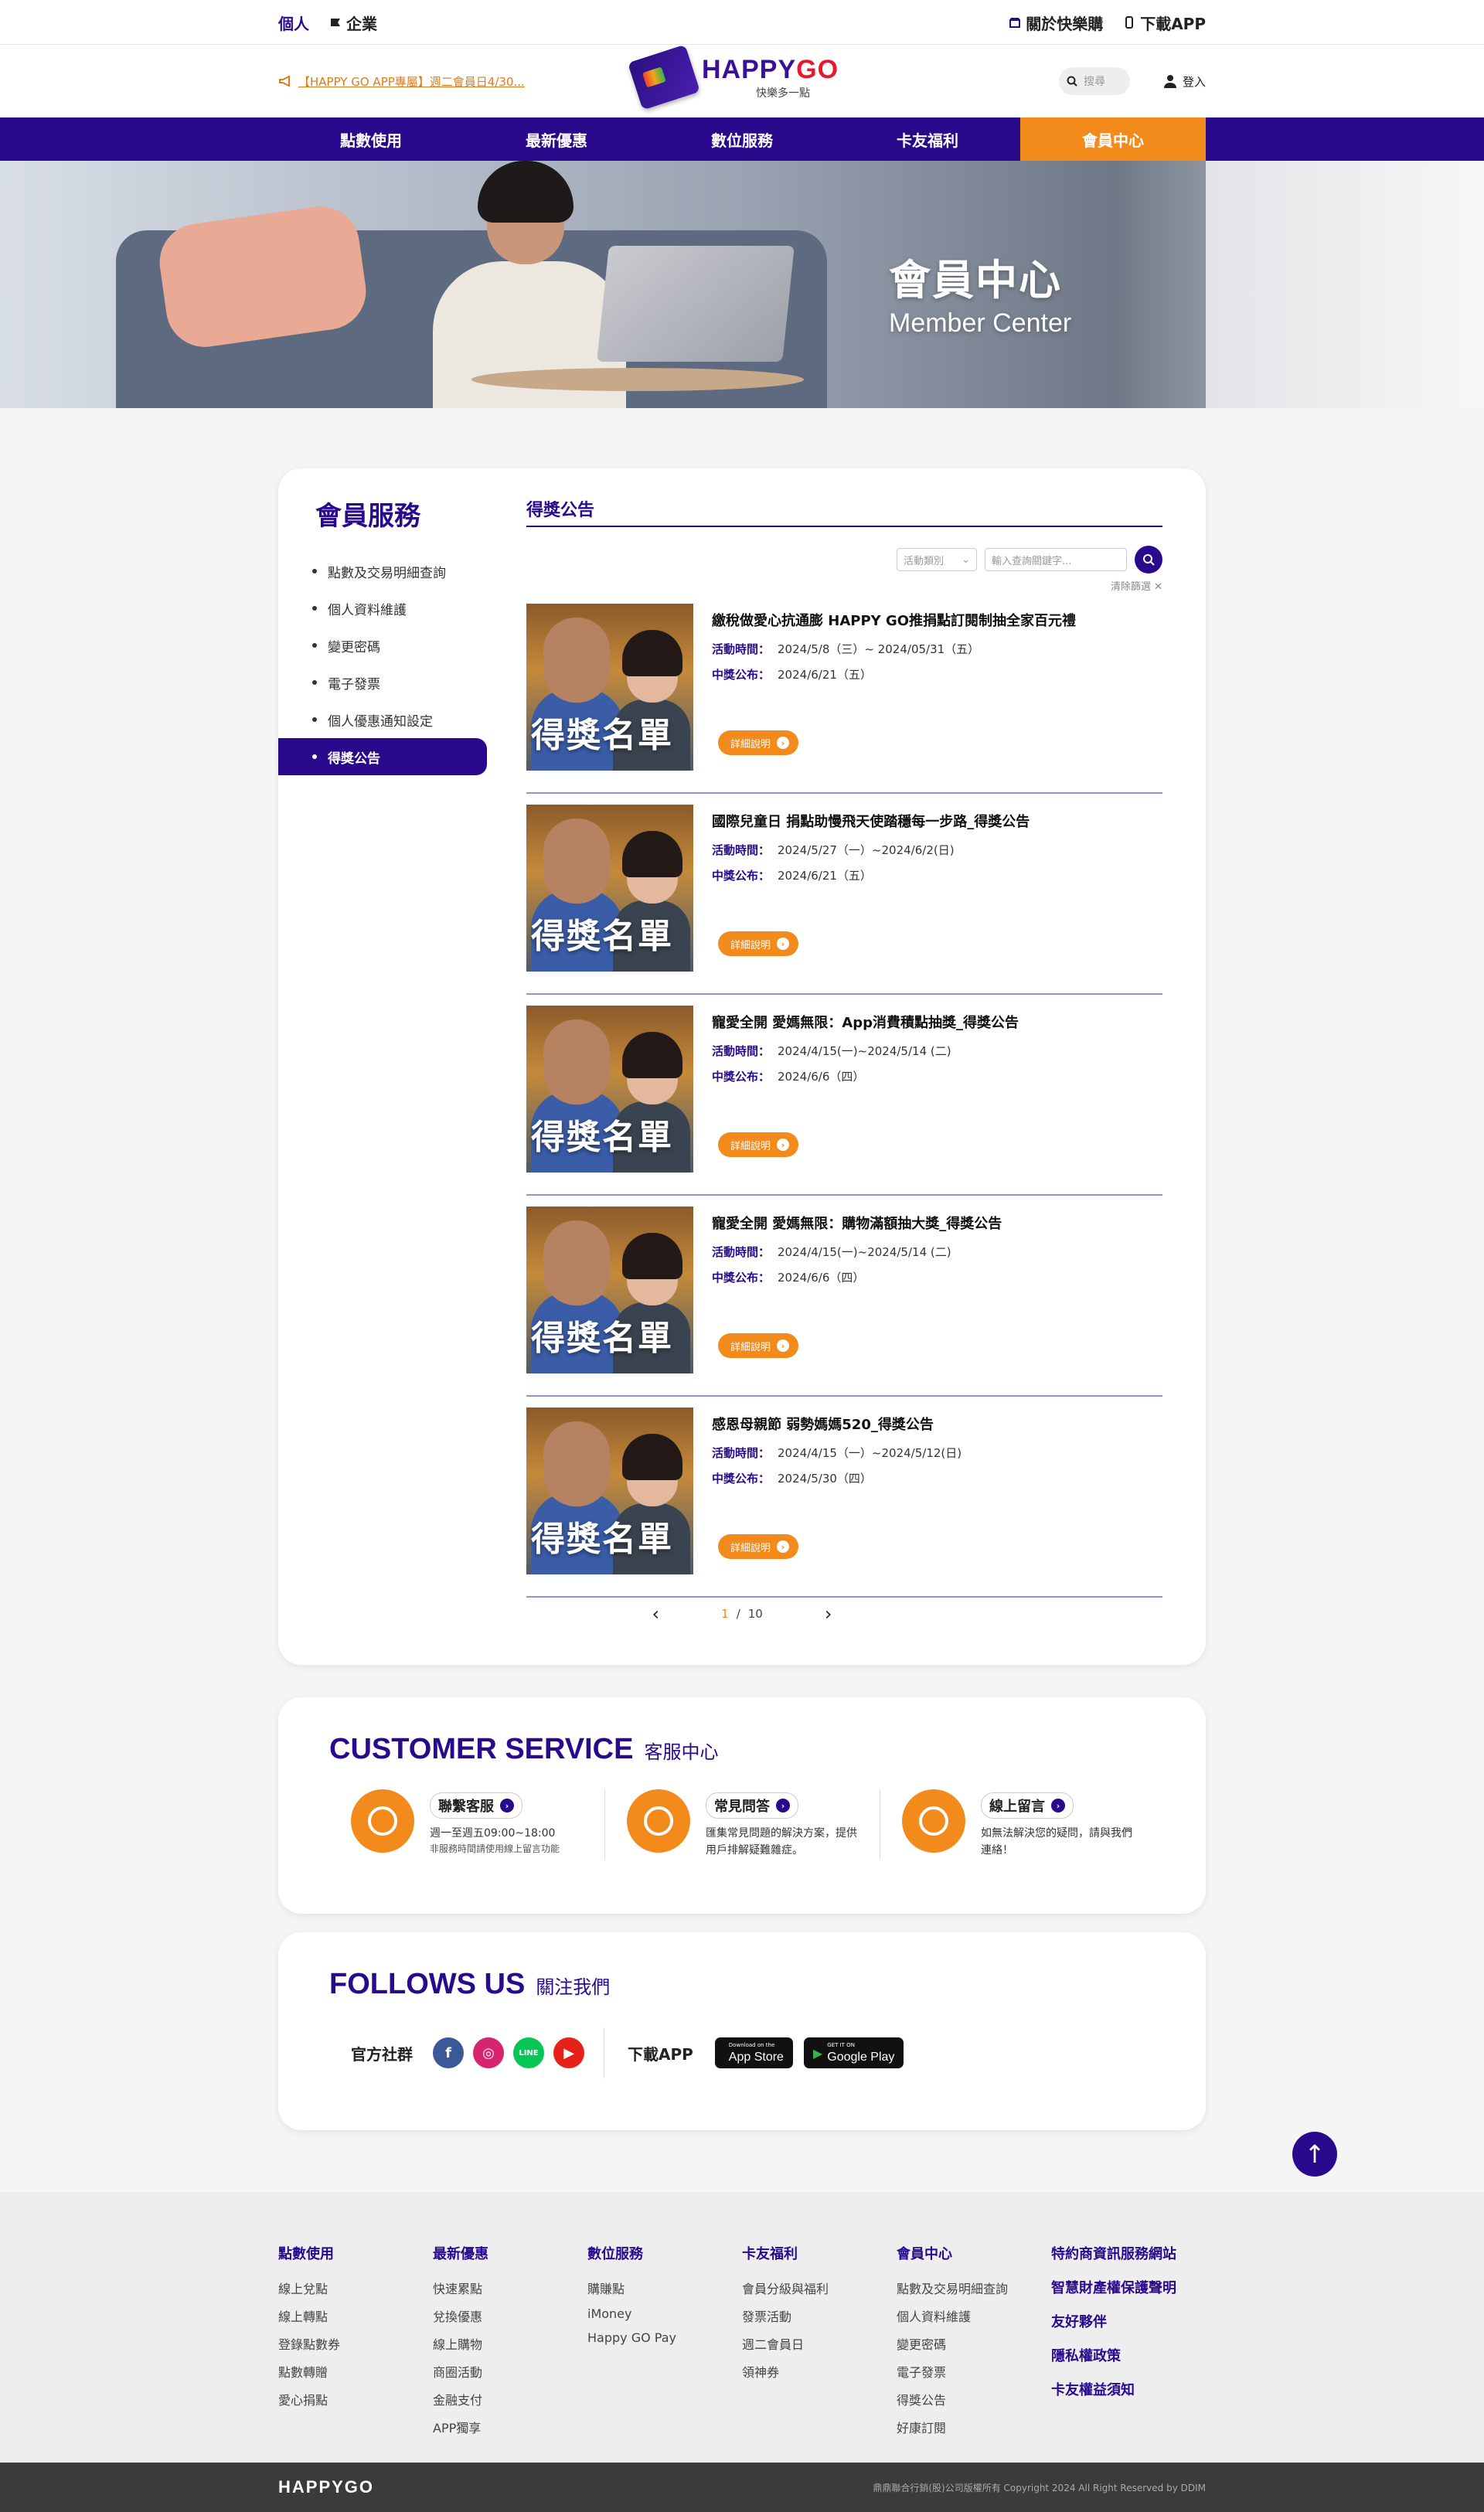  I want to click on tab-personal: 個人, so click(293, 23).